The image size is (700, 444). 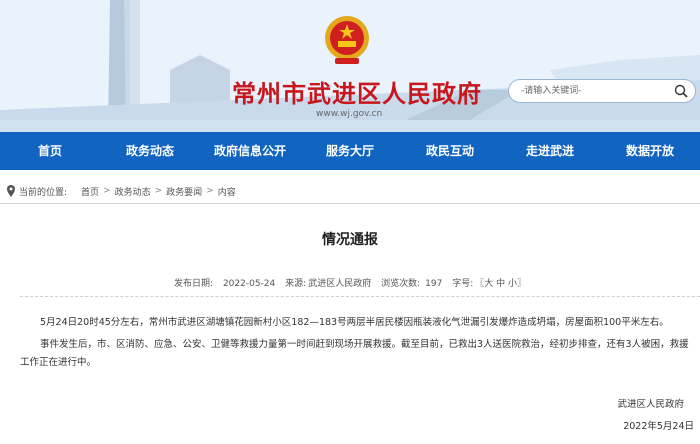 I want to click on location-pin-icon, so click(x=11, y=191).